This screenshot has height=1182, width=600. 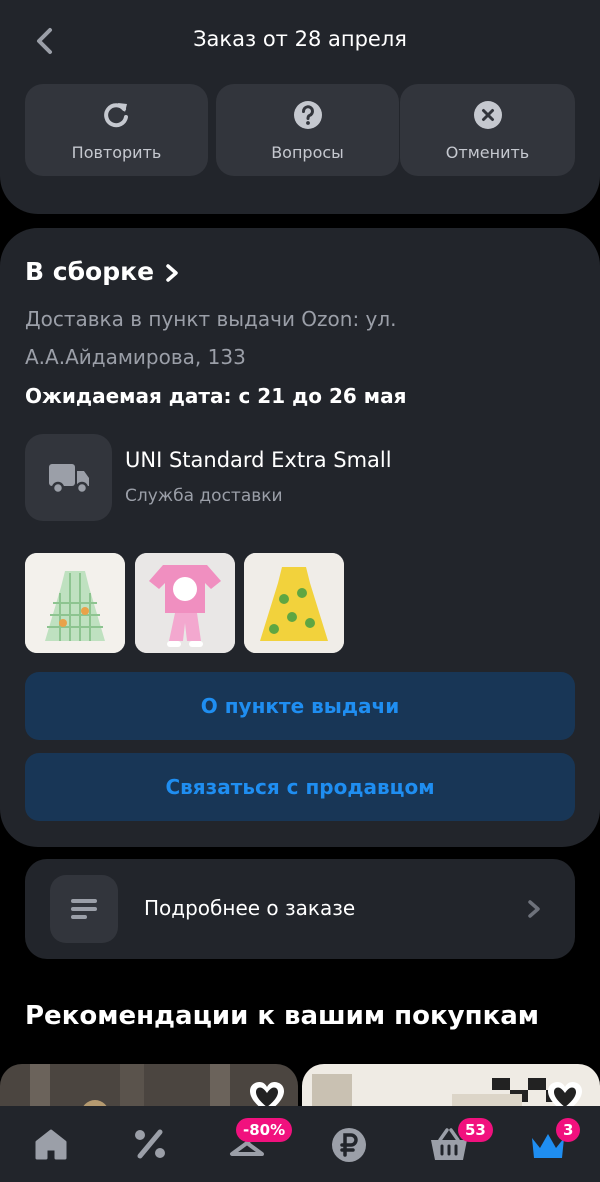 I want to click on tab-cart: 53, so click(x=460, y=1142).